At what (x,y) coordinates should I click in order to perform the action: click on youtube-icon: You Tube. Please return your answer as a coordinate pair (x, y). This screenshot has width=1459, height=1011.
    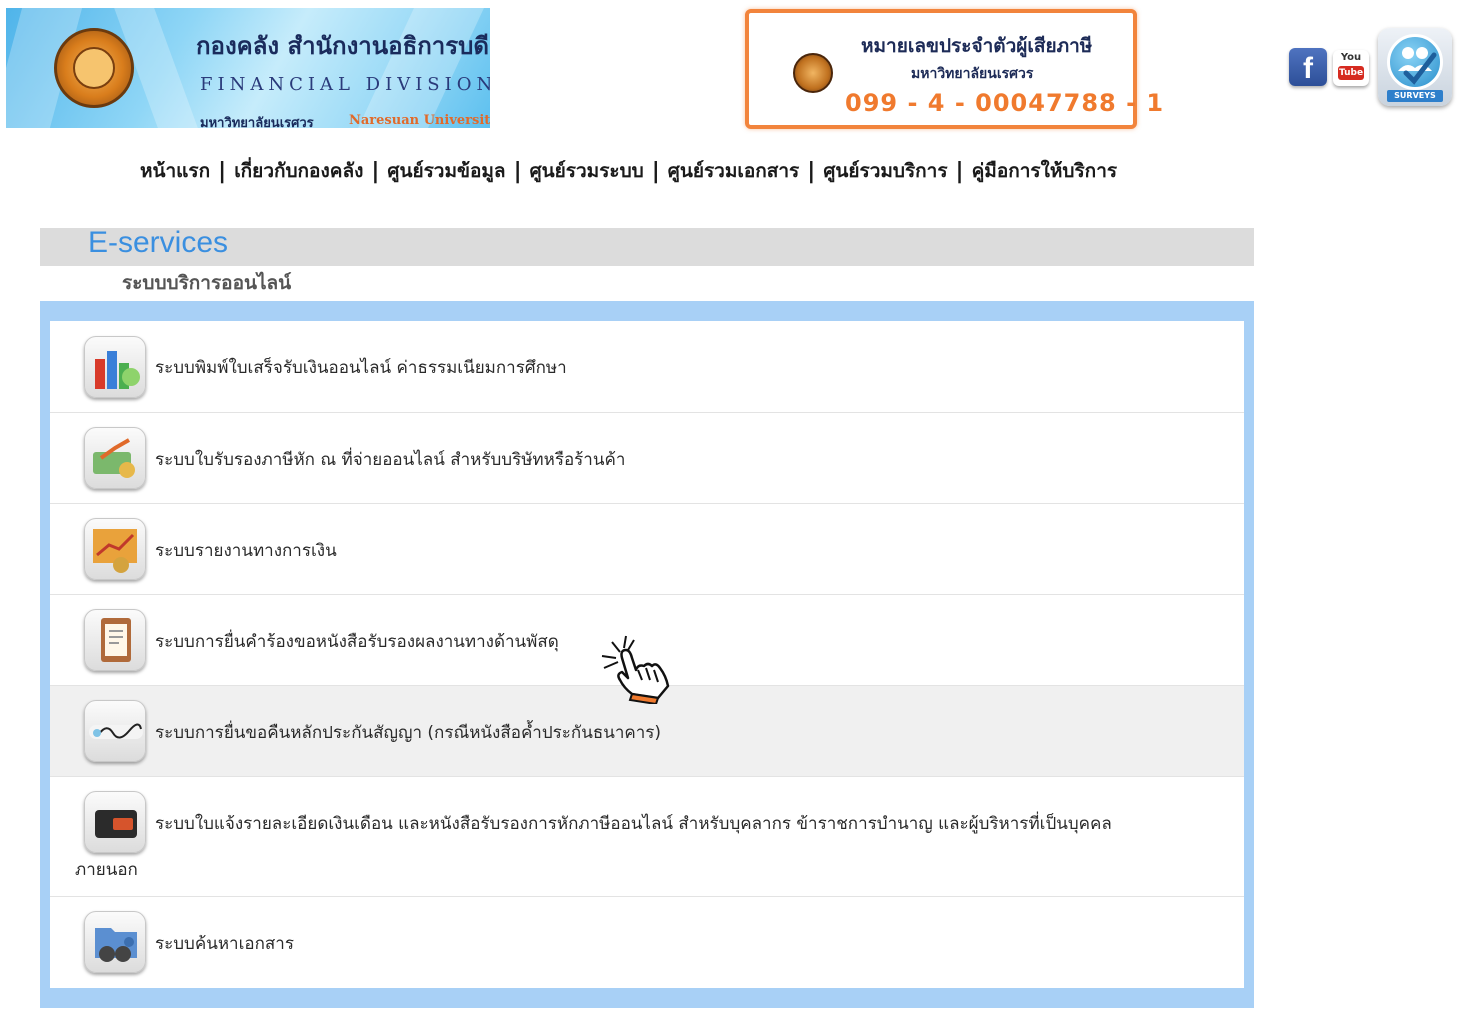
    Looking at the image, I should click on (1351, 68).